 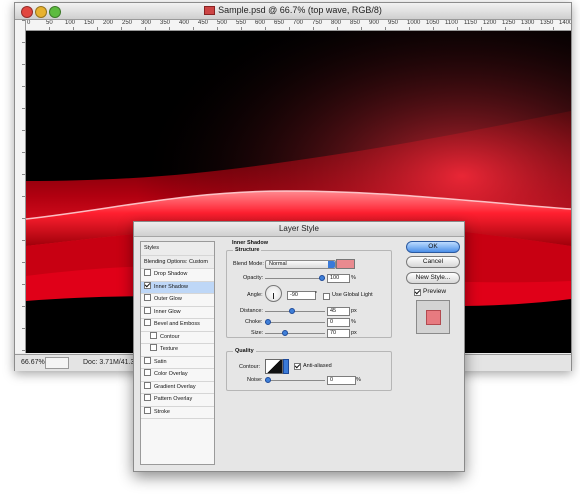 I want to click on choke-label: Choke:, so click(x=254, y=322).